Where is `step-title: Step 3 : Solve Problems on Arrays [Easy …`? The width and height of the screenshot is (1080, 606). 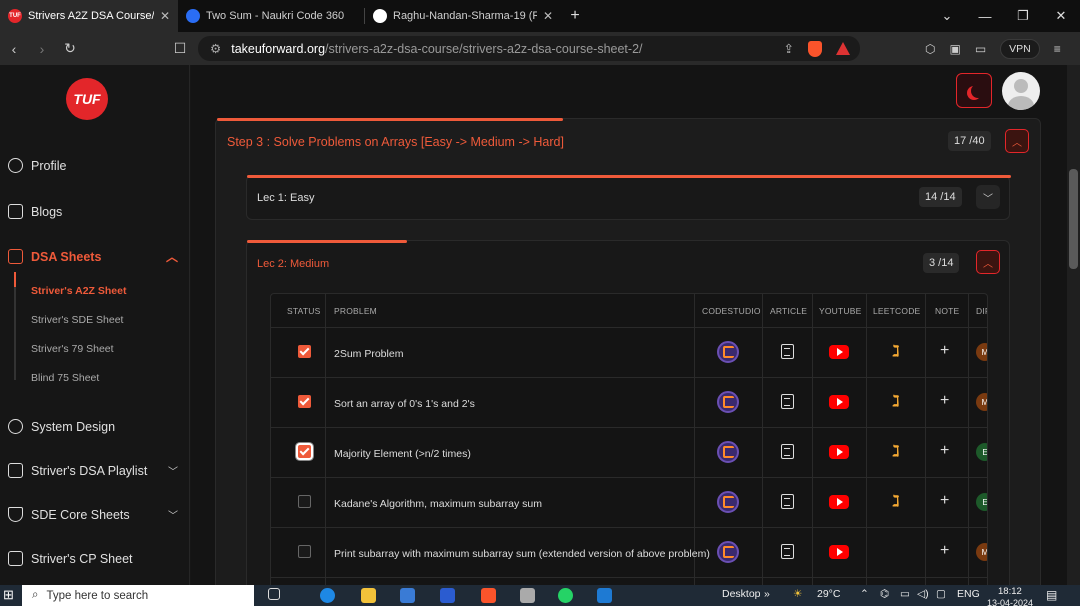 step-title: Step 3 : Solve Problems on Arrays [Easy … is located at coordinates (395, 142).